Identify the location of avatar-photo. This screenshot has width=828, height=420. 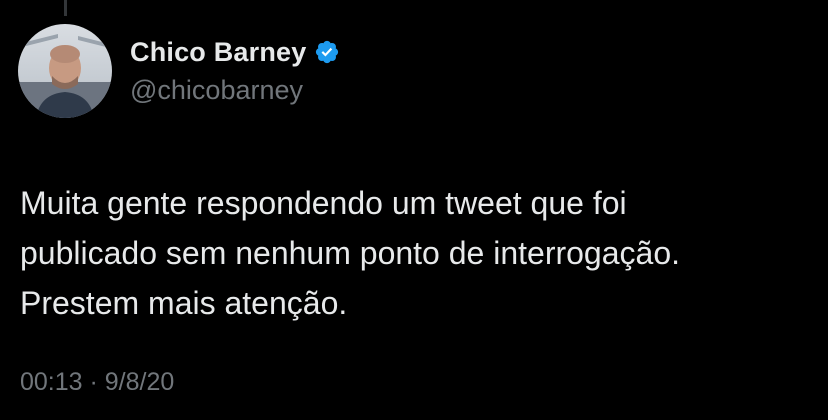
(65, 71).